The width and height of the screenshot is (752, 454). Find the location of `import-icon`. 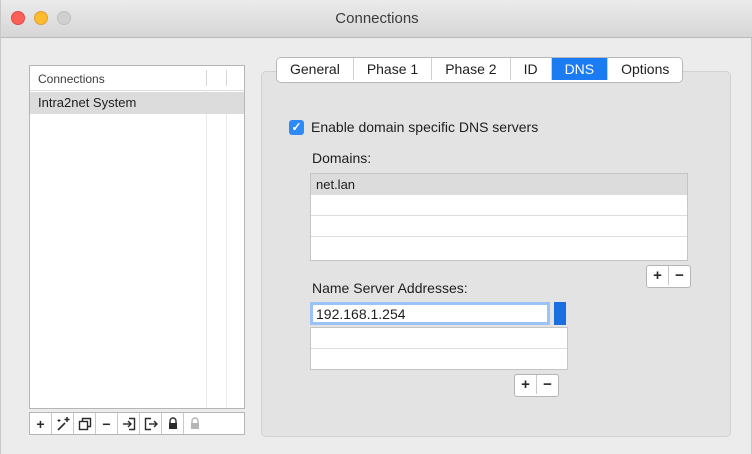

import-icon is located at coordinates (128, 423).